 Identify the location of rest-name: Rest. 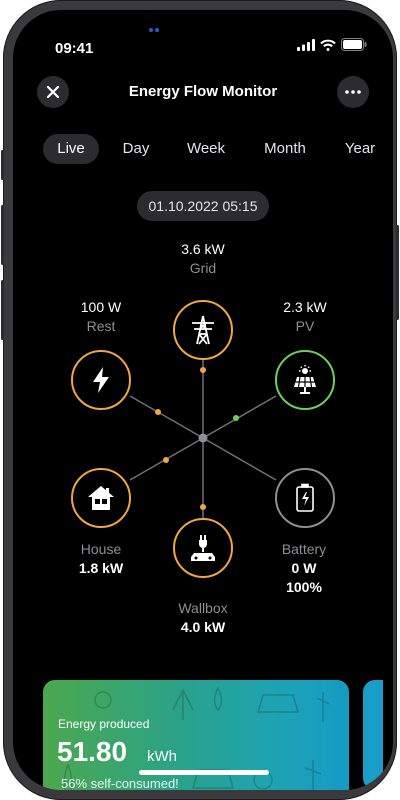
(101, 326).